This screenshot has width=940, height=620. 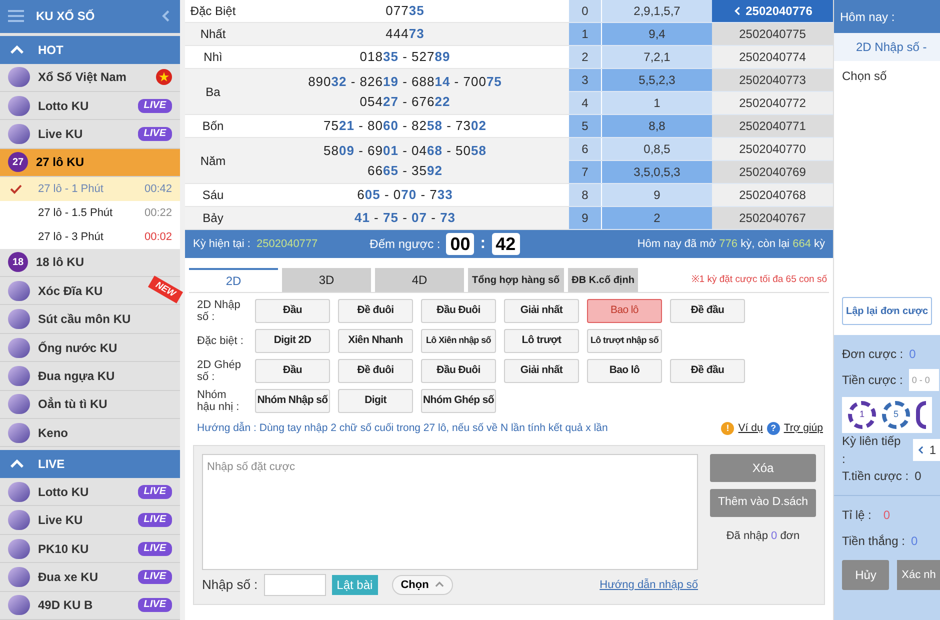 What do you see at coordinates (926, 450) in the screenshot?
I see `consecutive-stepper: 1` at bounding box center [926, 450].